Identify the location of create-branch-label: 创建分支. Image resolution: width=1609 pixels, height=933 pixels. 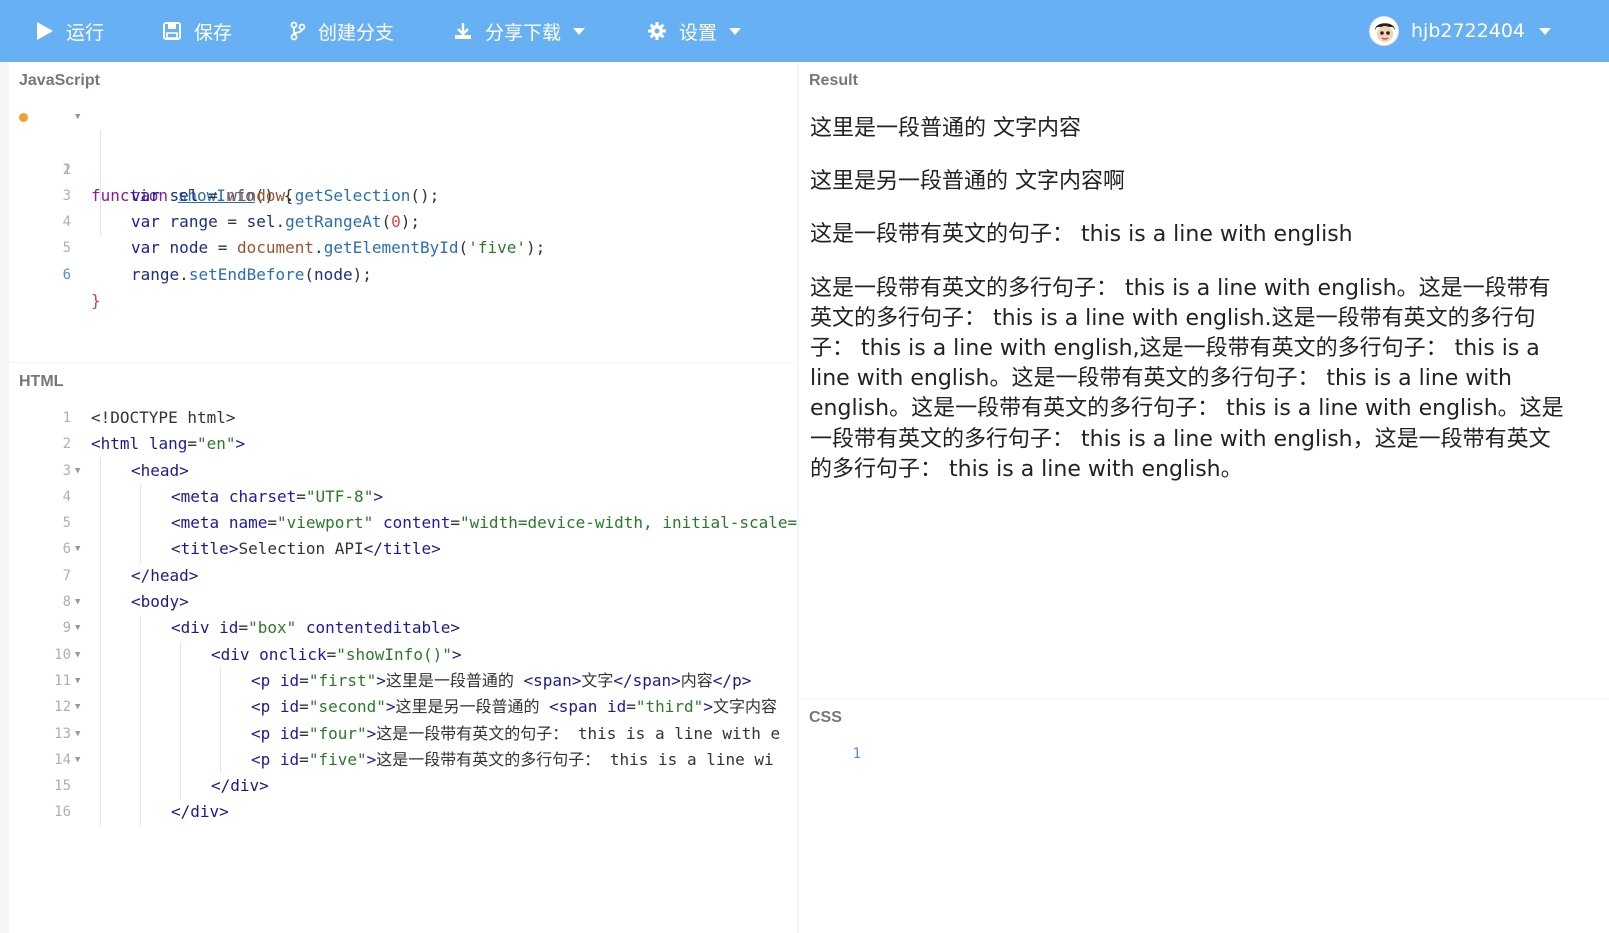
(356, 32).